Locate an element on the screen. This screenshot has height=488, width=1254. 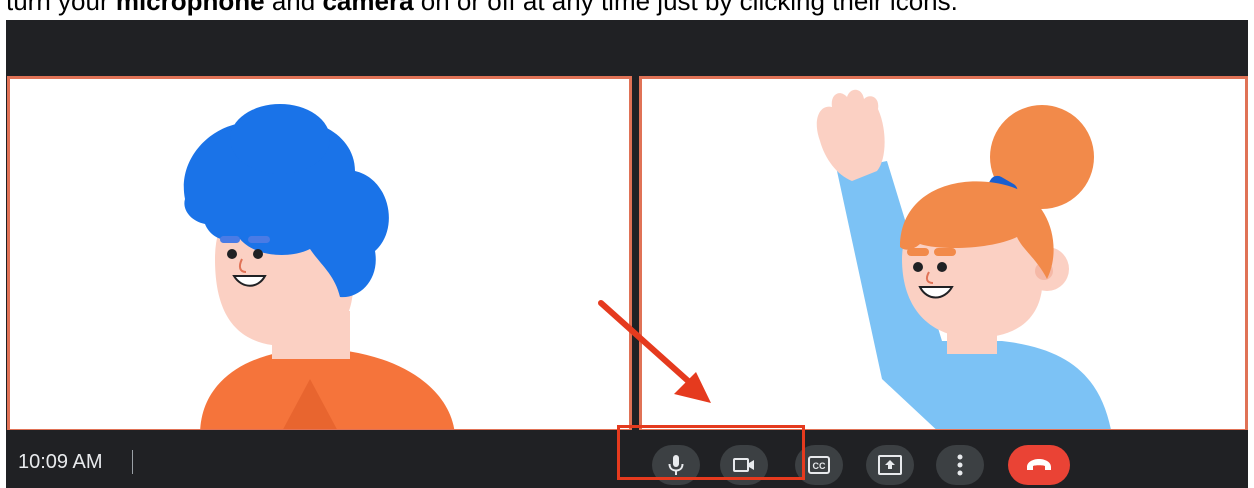
closed-captions-icon: CC is located at coordinates (819, 465).